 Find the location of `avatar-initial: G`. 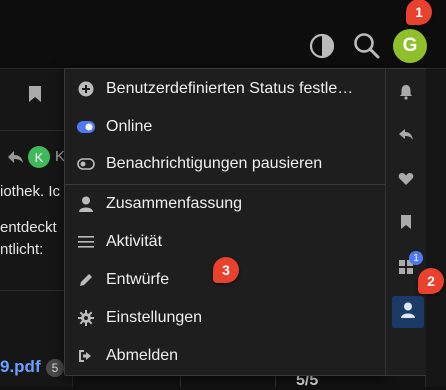

avatar-initial: G is located at coordinates (410, 45).